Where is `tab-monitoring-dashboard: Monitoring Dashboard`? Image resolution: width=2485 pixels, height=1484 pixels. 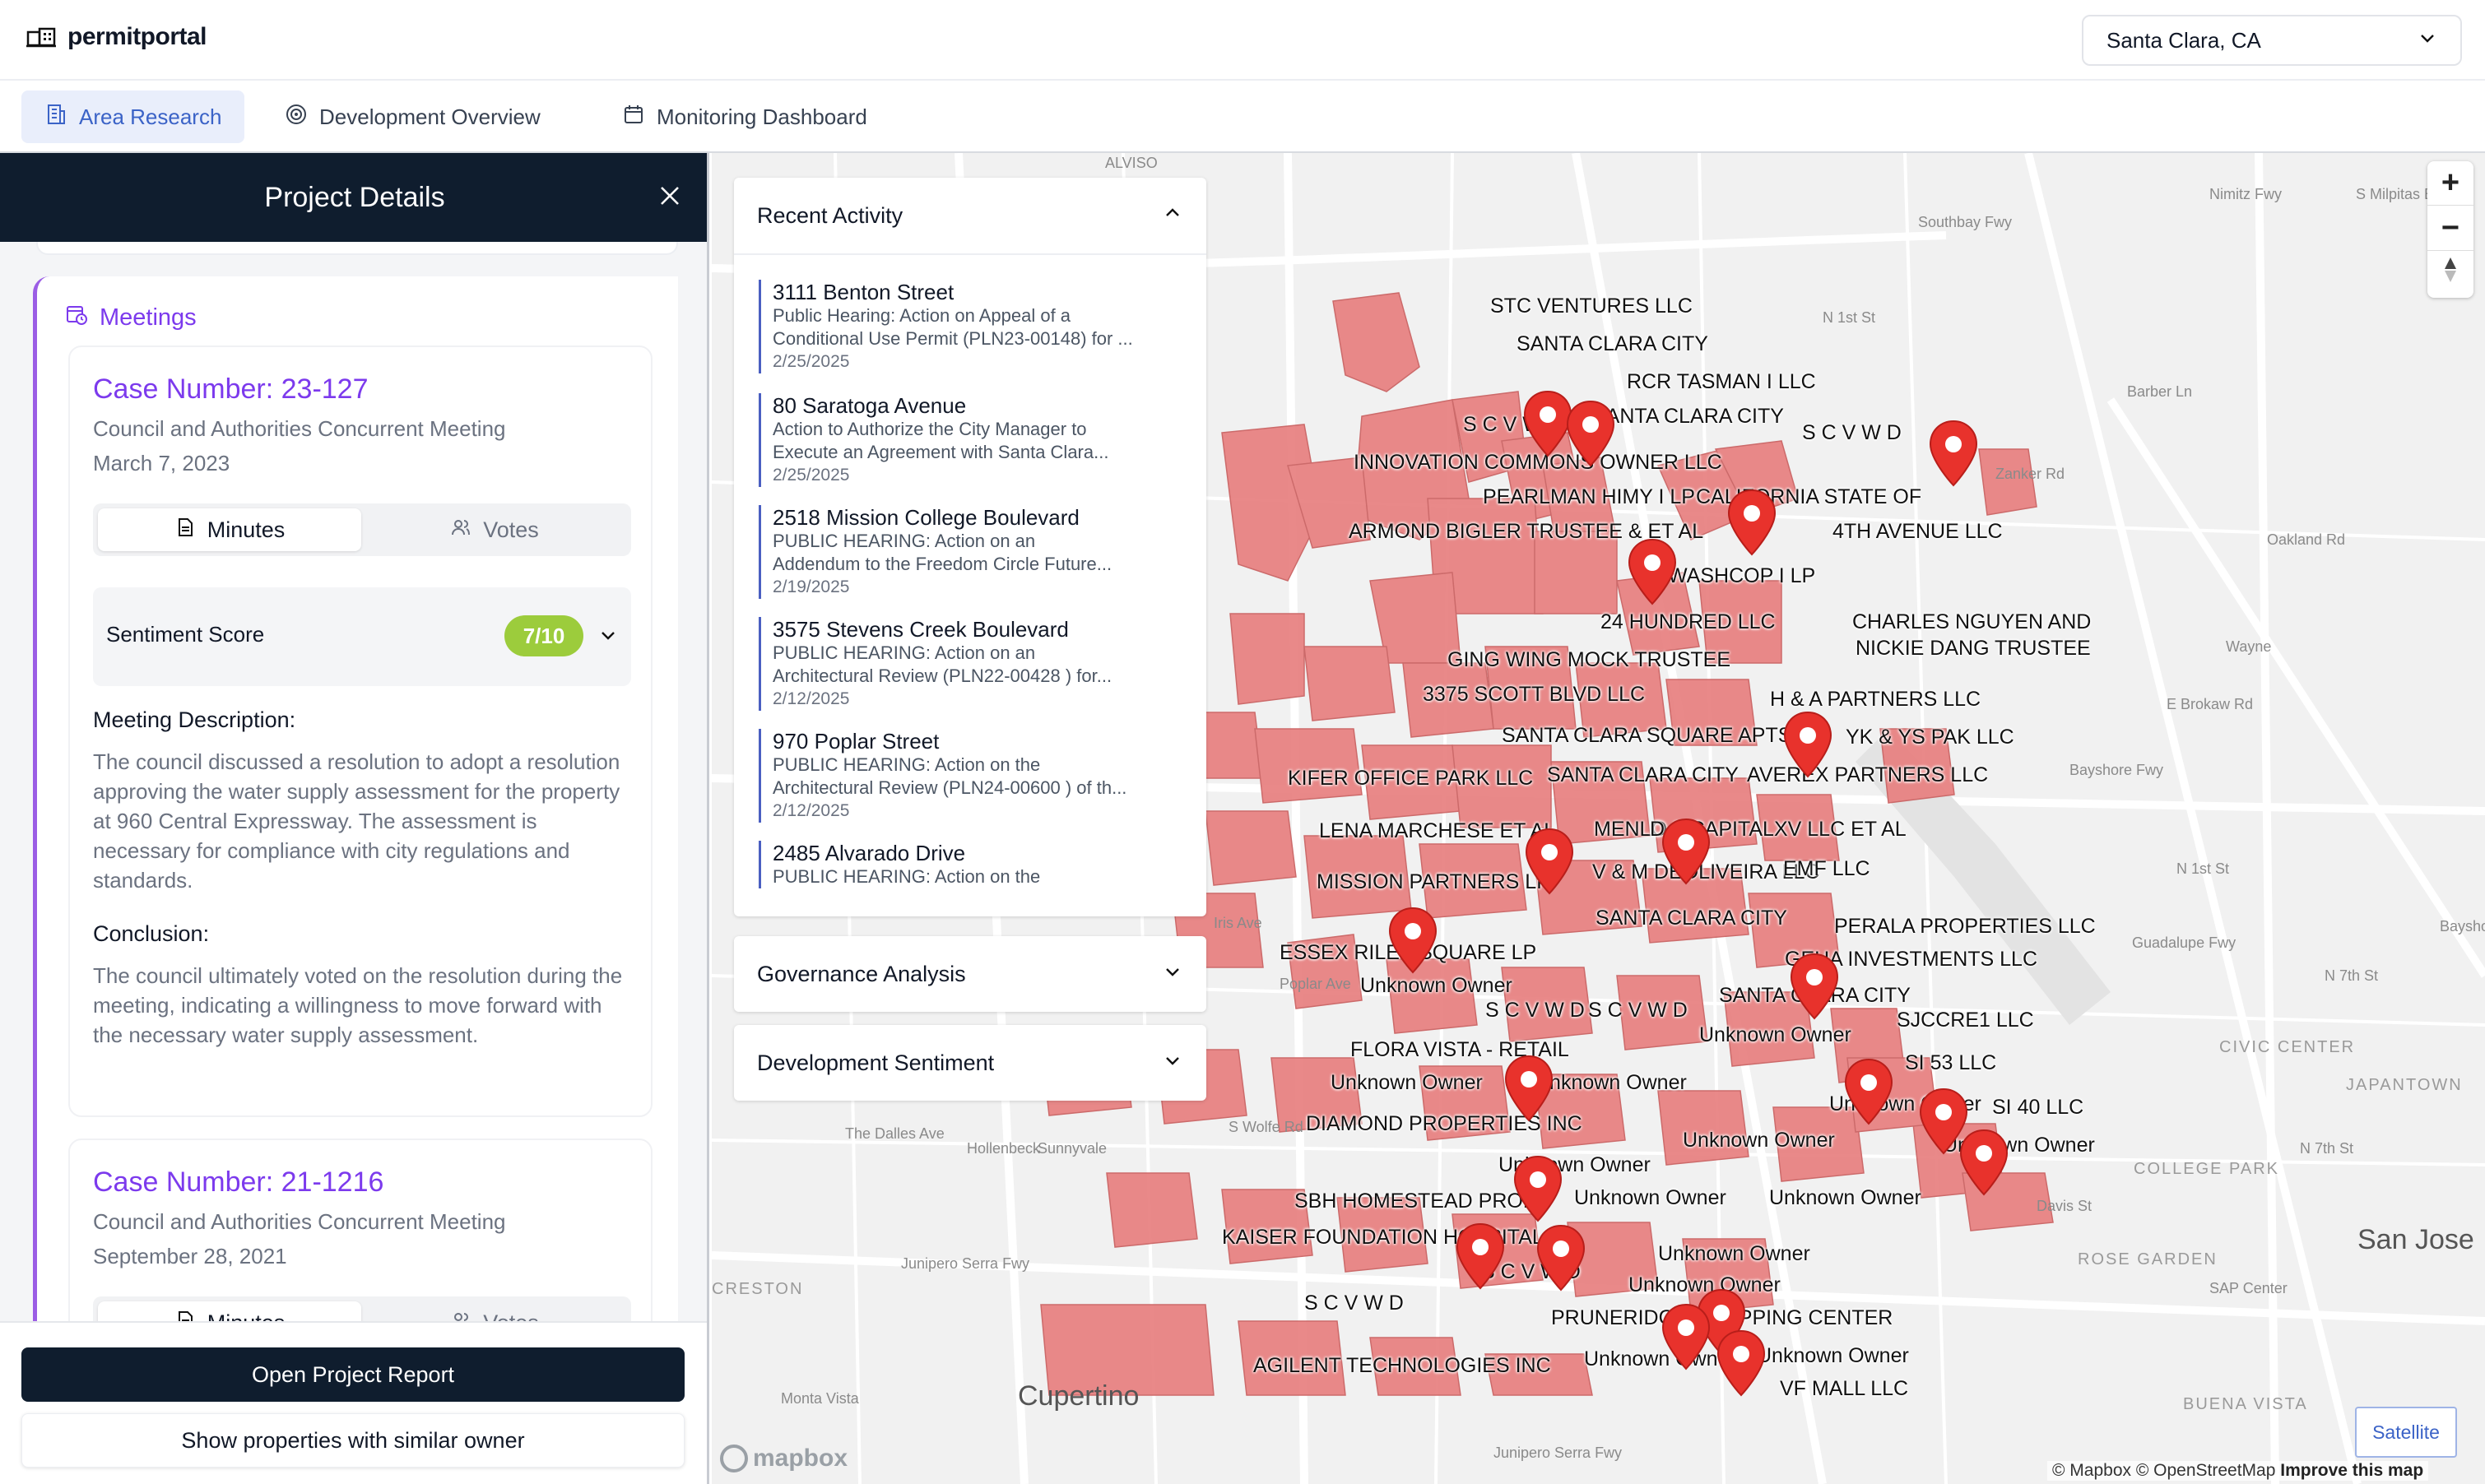
tab-monitoring-dashboard: Monitoring Dashboard is located at coordinates (744, 117).